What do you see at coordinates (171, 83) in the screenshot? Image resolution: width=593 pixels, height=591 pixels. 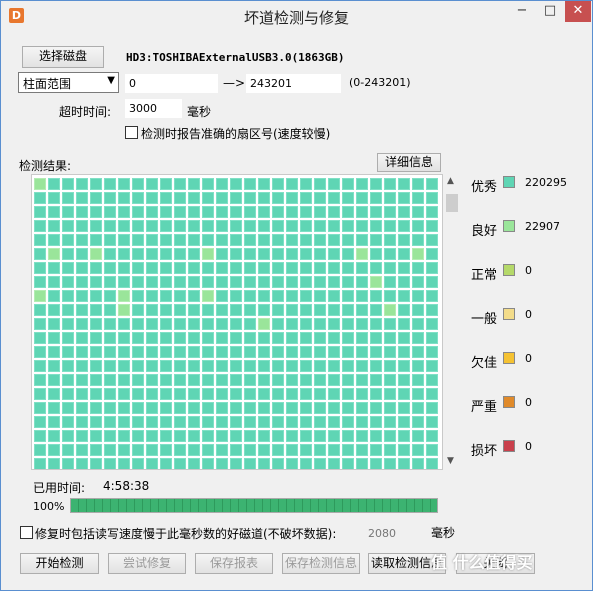 I see `range-start-input` at bounding box center [171, 83].